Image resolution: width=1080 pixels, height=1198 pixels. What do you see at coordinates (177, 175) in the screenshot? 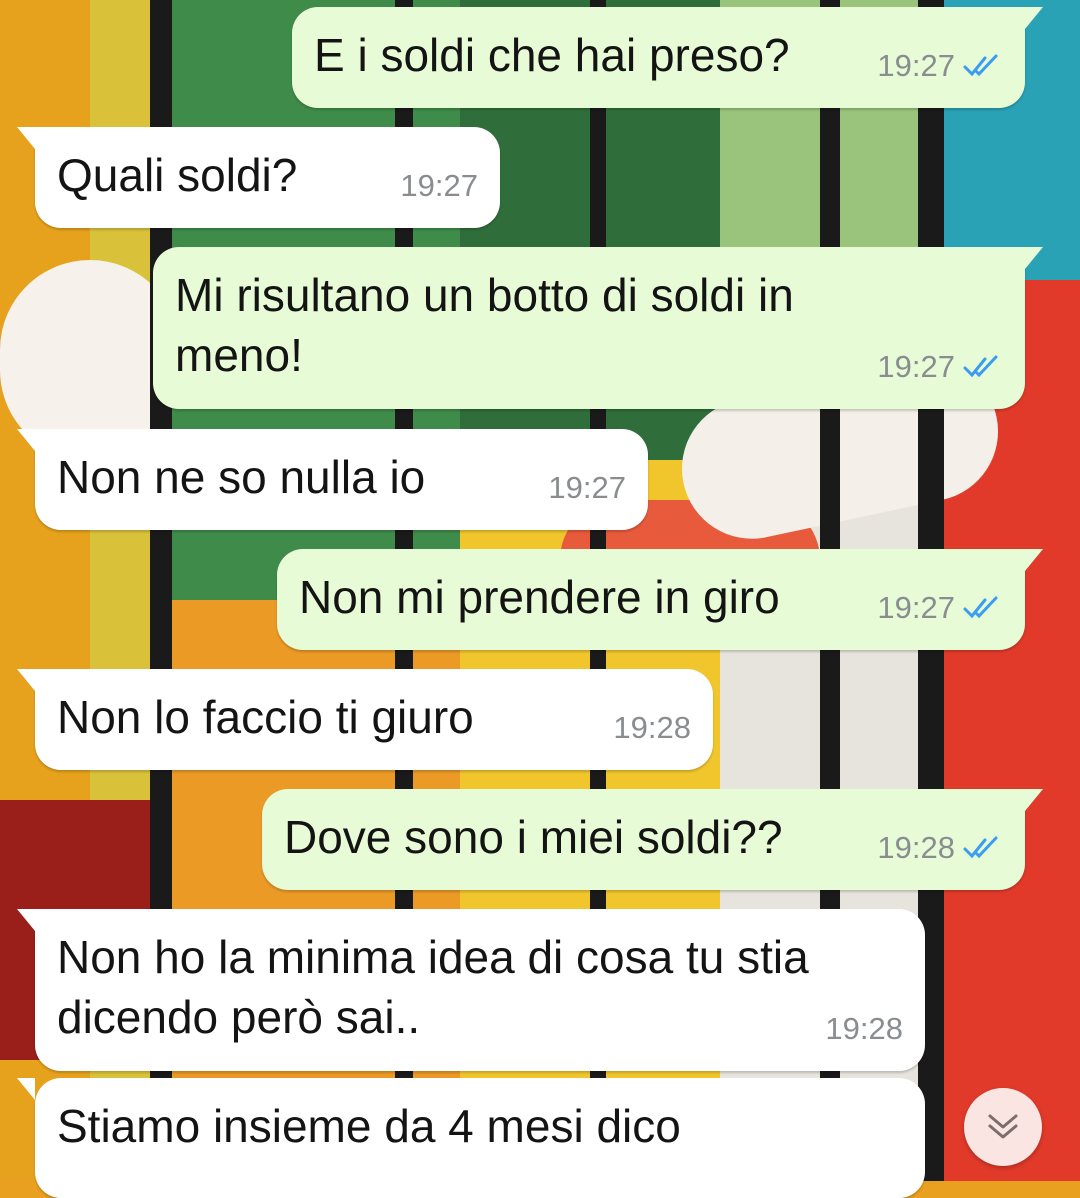
I see `message-text: Quali soldi?` at bounding box center [177, 175].